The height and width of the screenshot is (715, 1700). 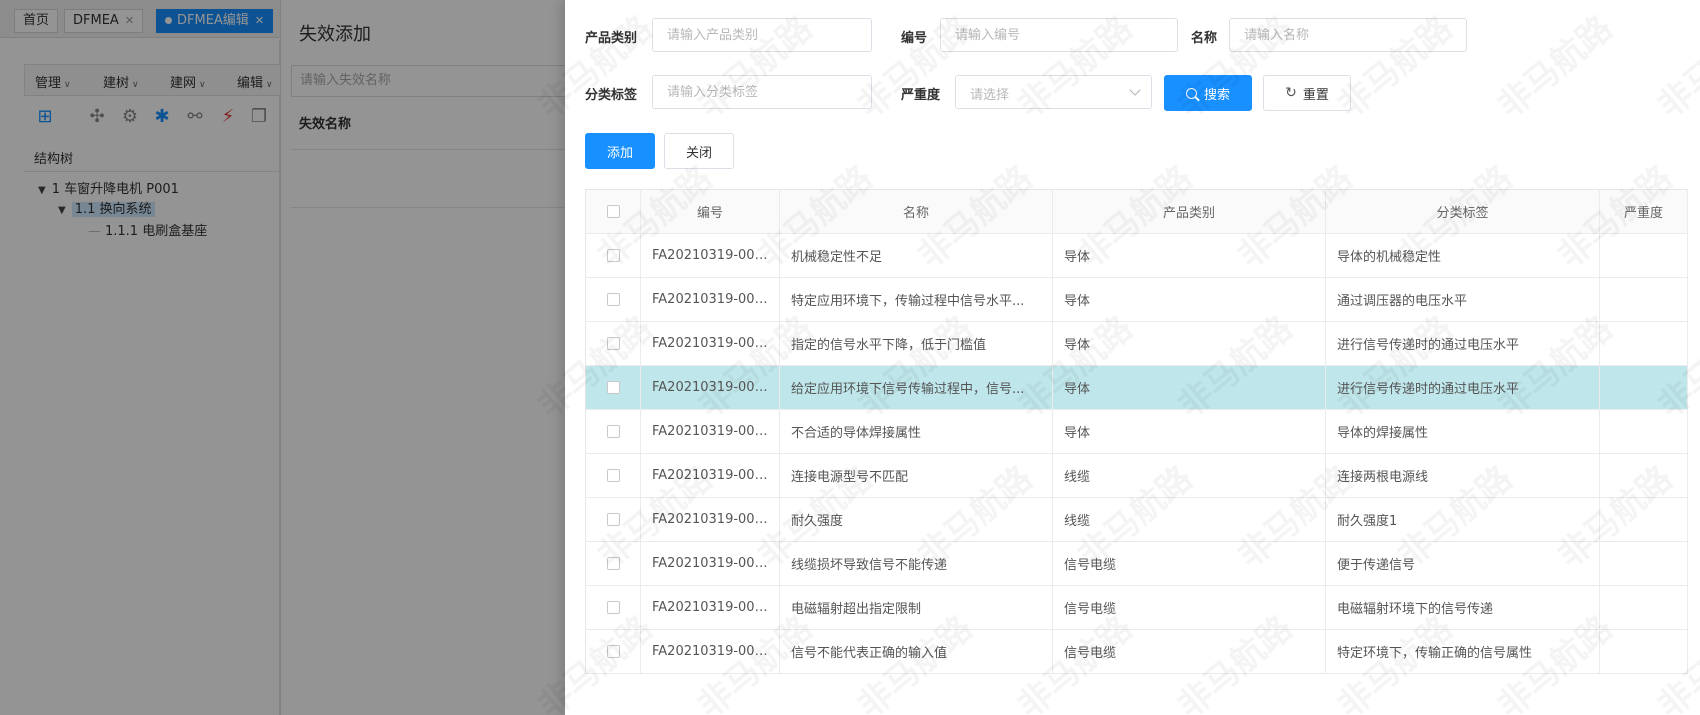 What do you see at coordinates (710, 299) in the screenshot?
I see `cell-number: FA20210319-0020` at bounding box center [710, 299].